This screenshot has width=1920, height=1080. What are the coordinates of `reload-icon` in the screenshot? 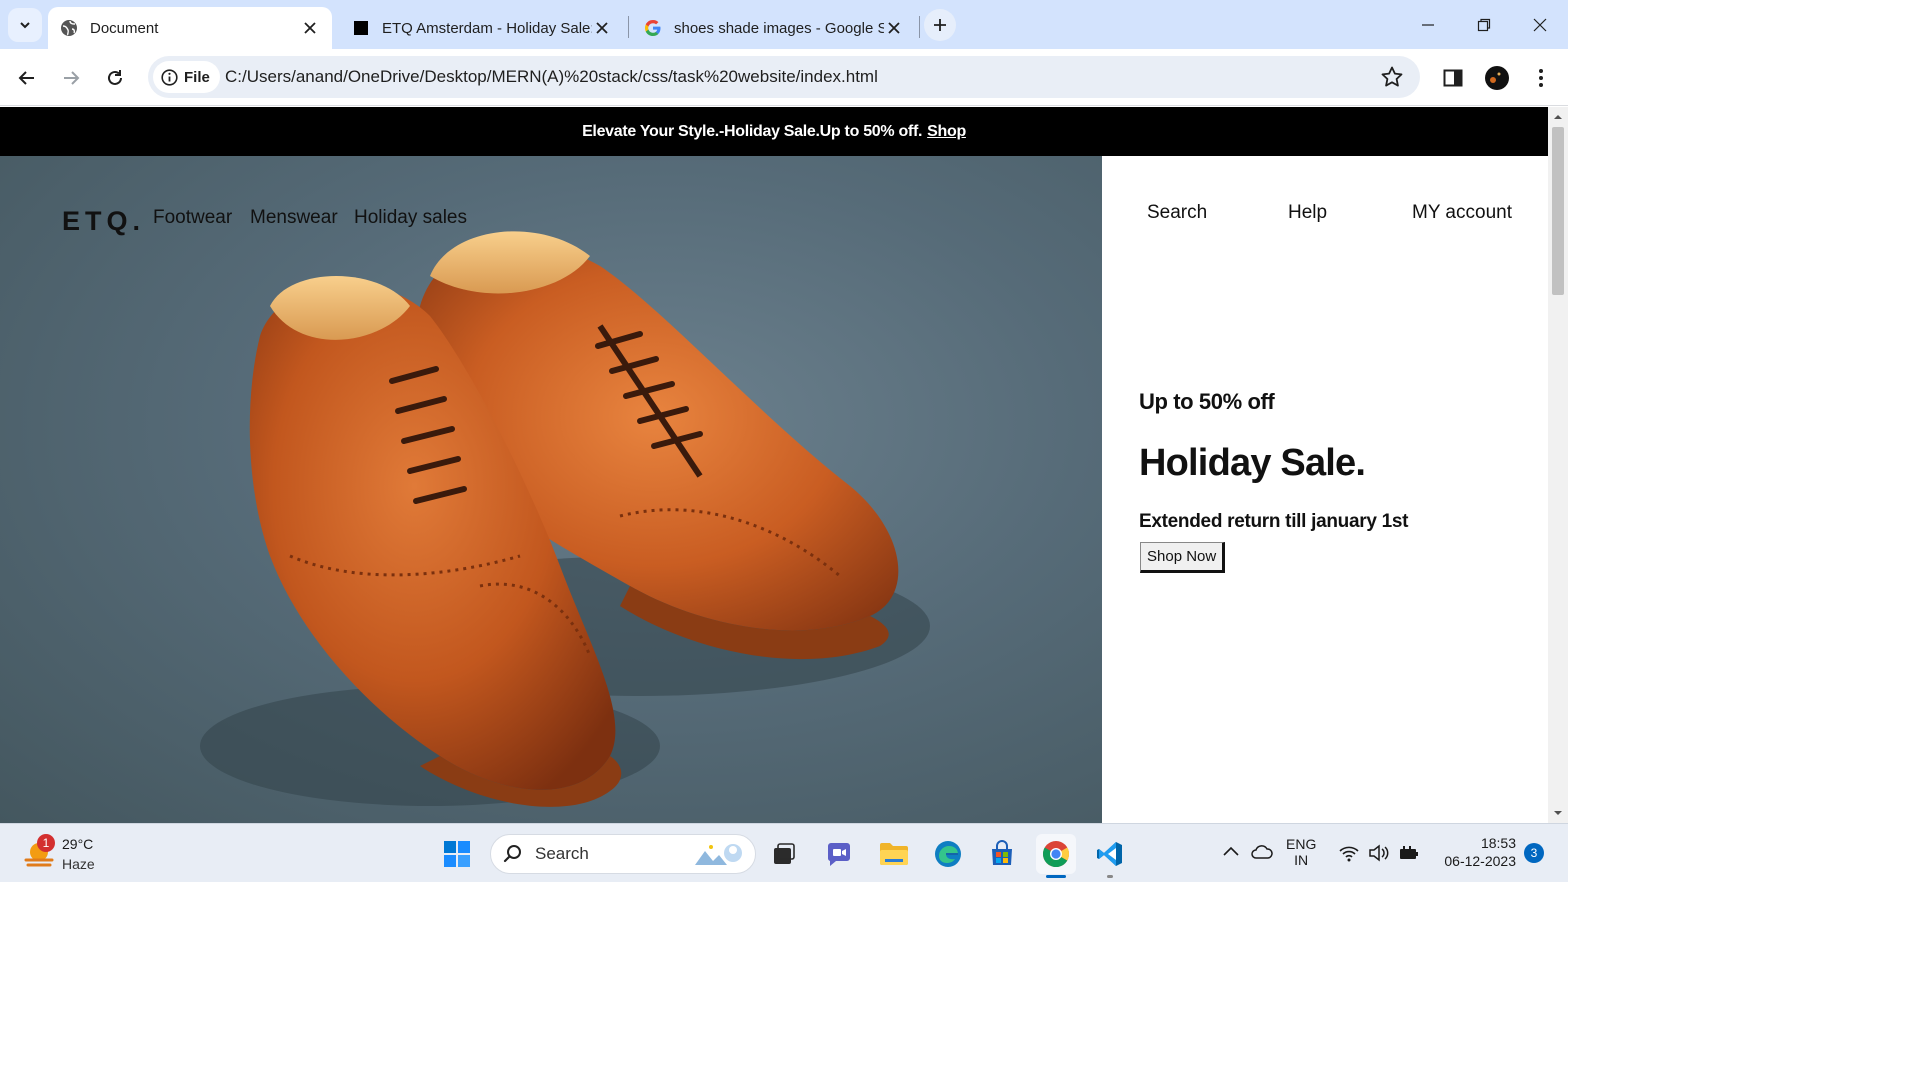 It's located at (115, 77).